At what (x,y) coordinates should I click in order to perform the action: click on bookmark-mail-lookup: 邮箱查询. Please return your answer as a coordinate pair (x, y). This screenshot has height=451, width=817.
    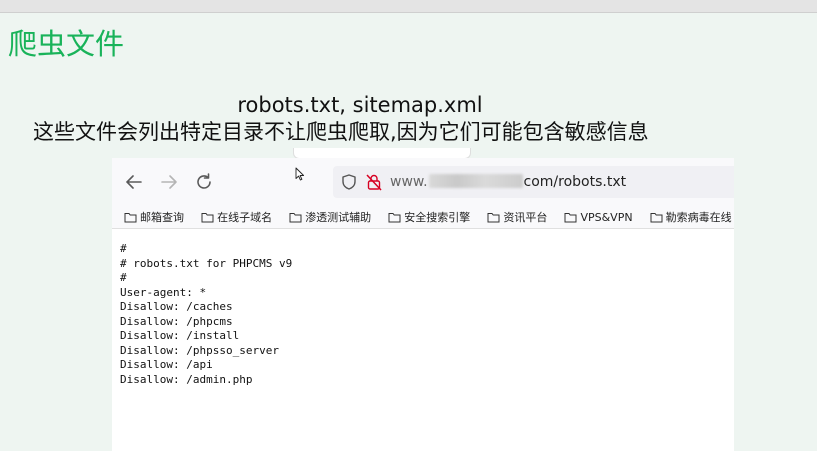
    Looking at the image, I should click on (154, 217).